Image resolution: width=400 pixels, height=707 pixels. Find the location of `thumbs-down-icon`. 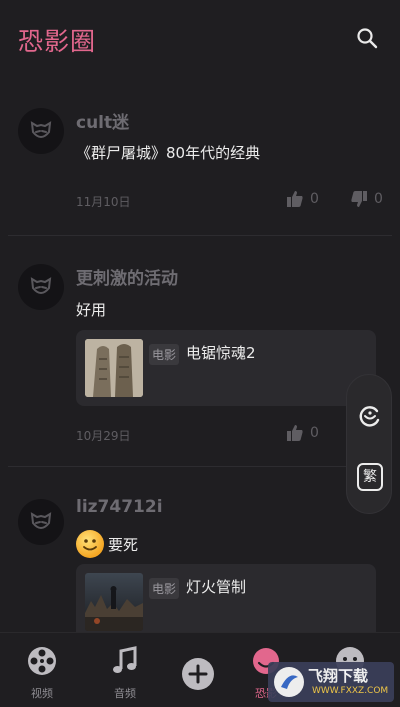

thumbs-down-icon is located at coordinates (359, 199).